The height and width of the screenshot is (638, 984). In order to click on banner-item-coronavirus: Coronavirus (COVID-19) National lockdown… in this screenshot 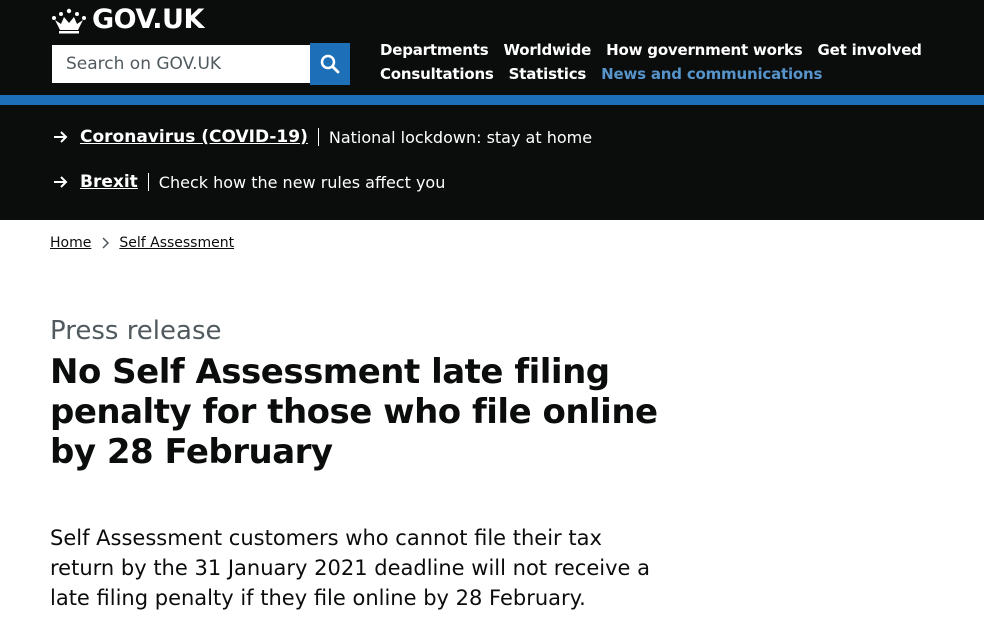, I will do `click(322, 137)`.